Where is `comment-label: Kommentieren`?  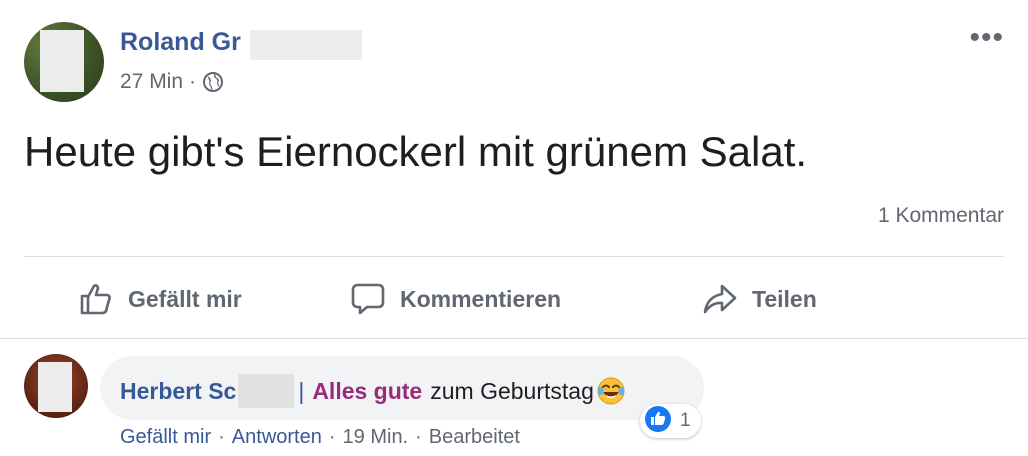
comment-label: Kommentieren is located at coordinates (481, 298).